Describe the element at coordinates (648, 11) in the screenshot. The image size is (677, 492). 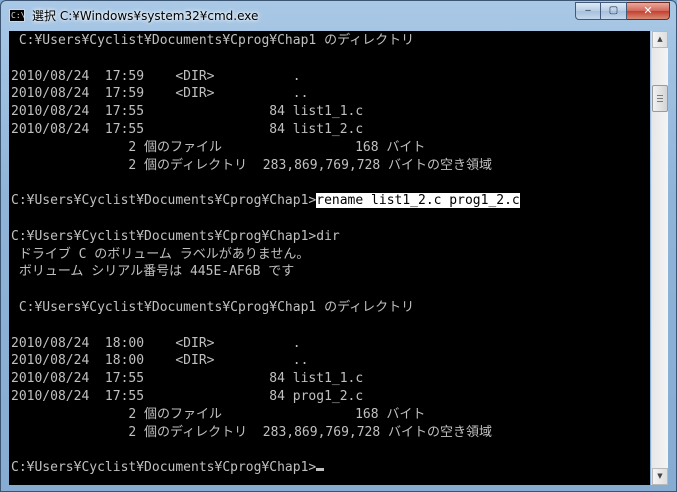
I see `close-button: ✕` at that location.